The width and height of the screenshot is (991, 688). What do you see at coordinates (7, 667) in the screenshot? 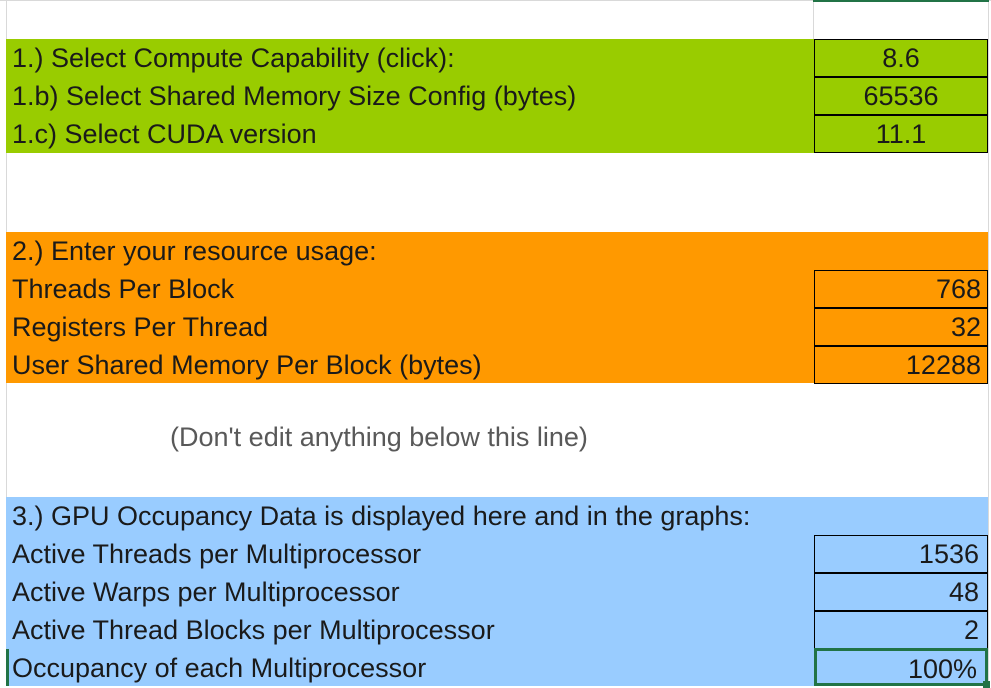
I see `row-selection-indicator` at bounding box center [7, 667].